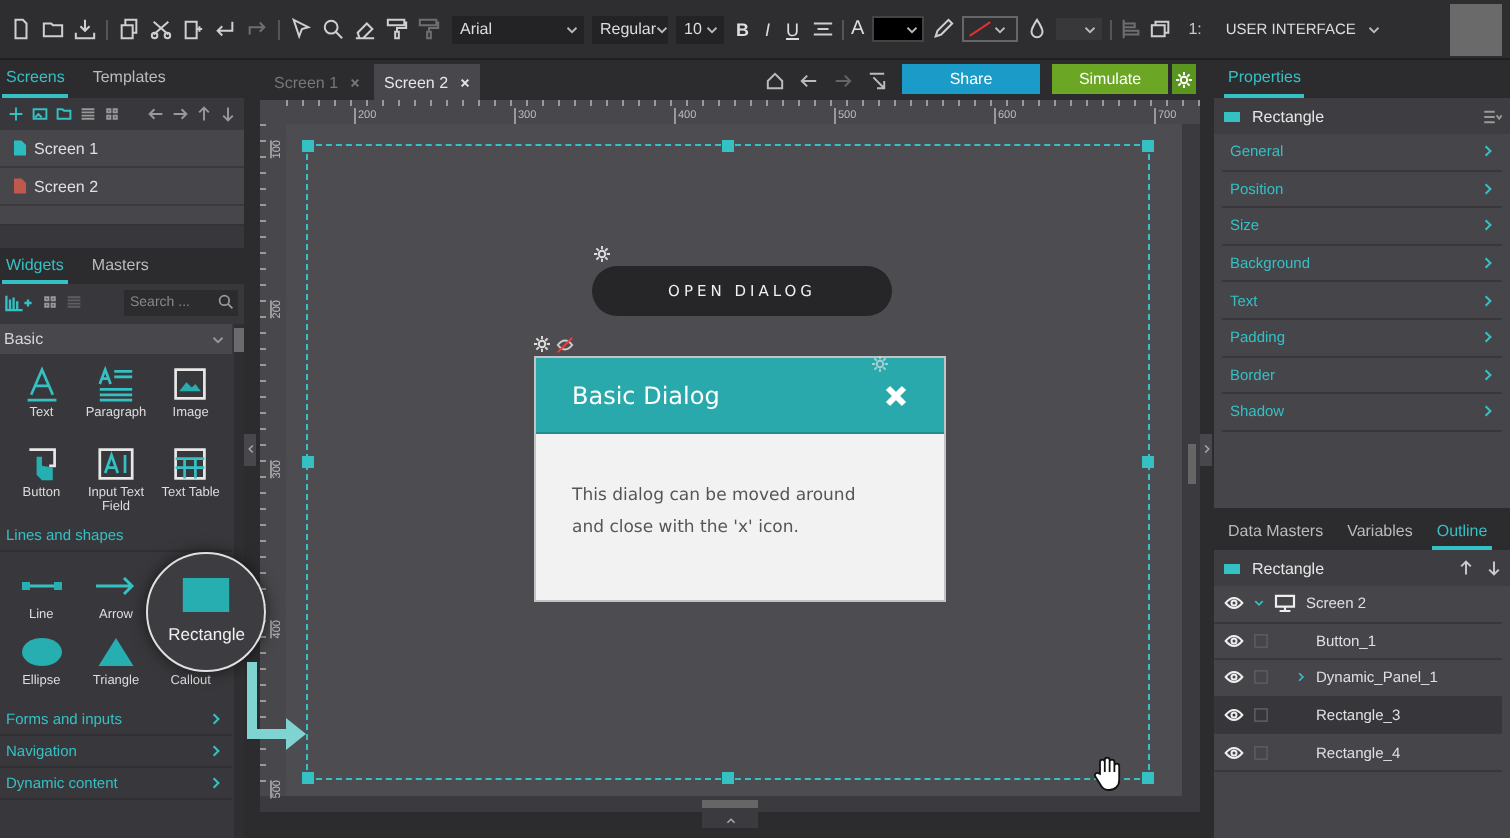 The width and height of the screenshot is (1510, 838). What do you see at coordinates (715, 513) in the screenshot?
I see `dialog-text: This dialog can be moved around and close with the 'x' icon.` at bounding box center [715, 513].